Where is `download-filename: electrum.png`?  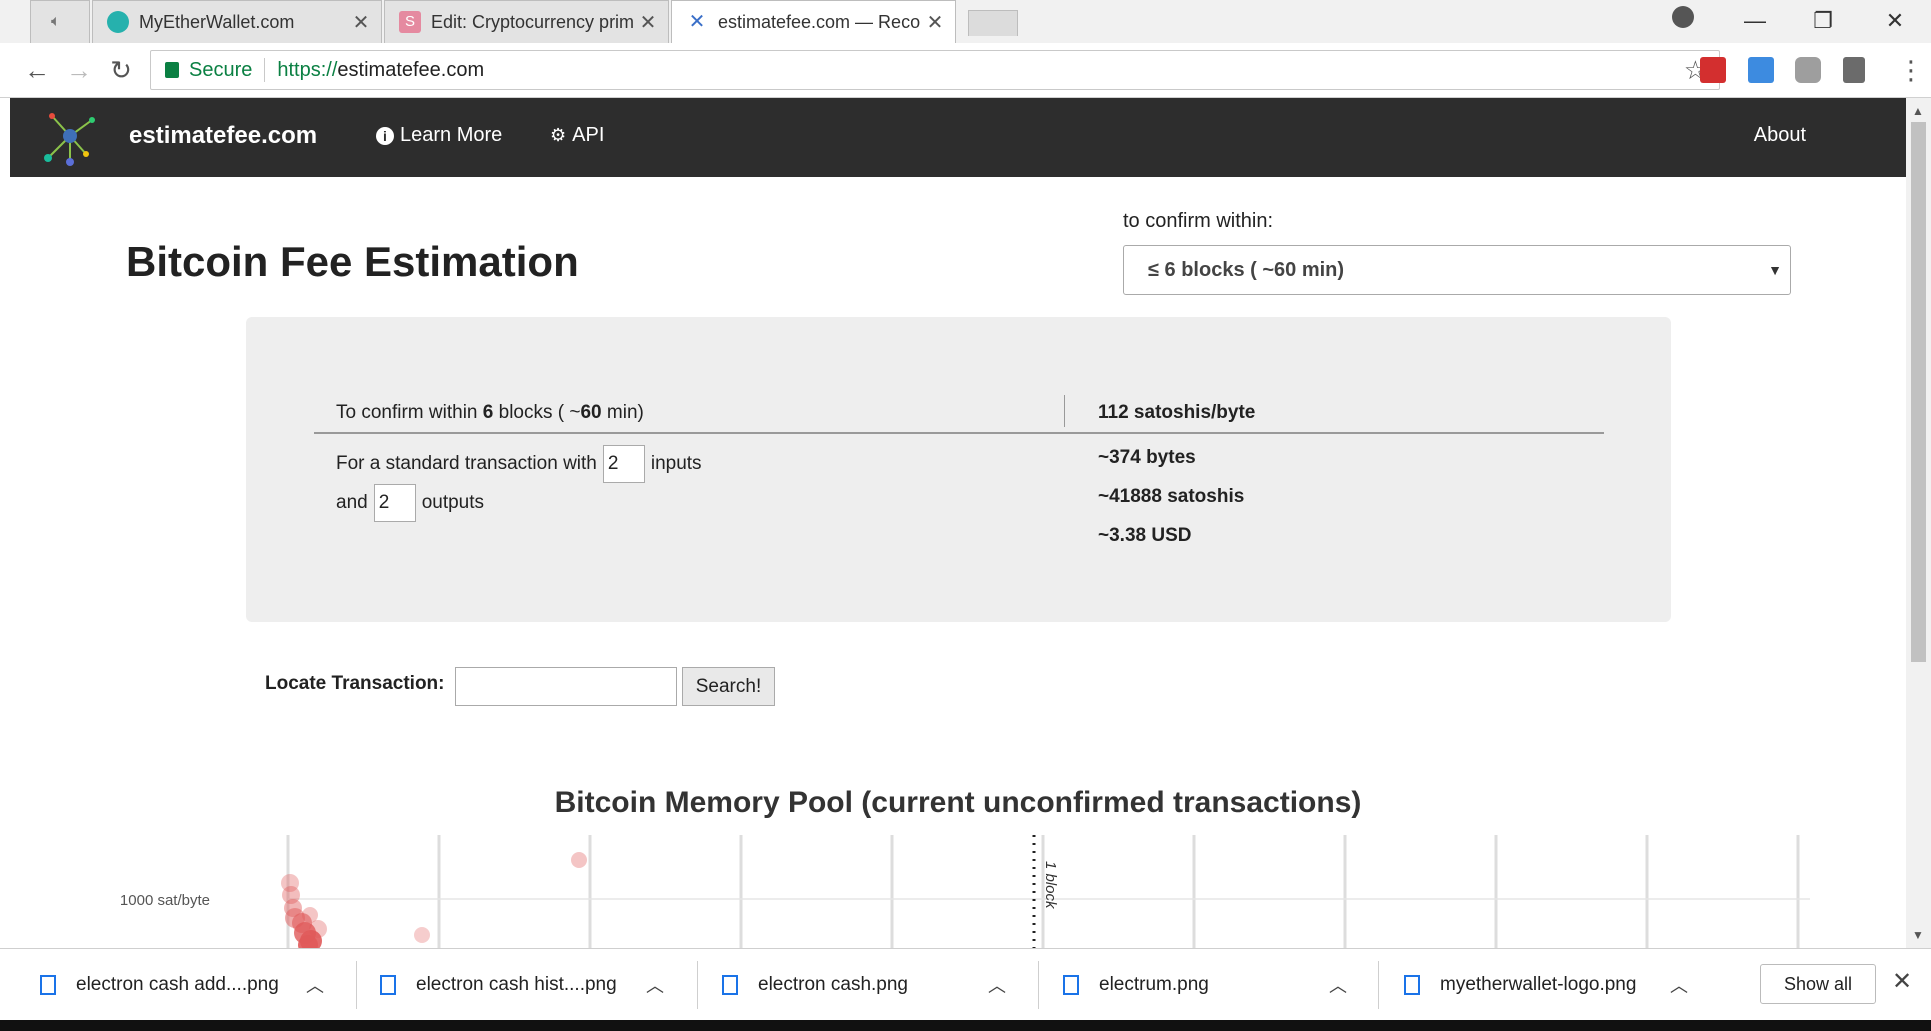 download-filename: electrum.png is located at coordinates (1154, 984).